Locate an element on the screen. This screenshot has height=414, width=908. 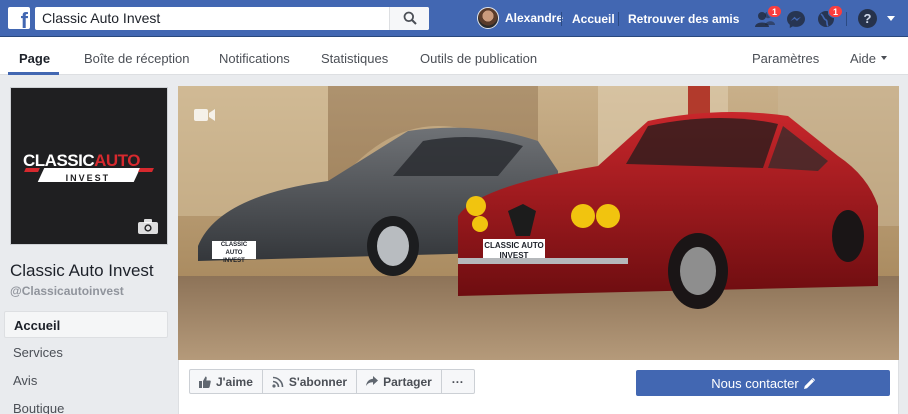
account-menu-caret-icon is located at coordinates (891, 18).